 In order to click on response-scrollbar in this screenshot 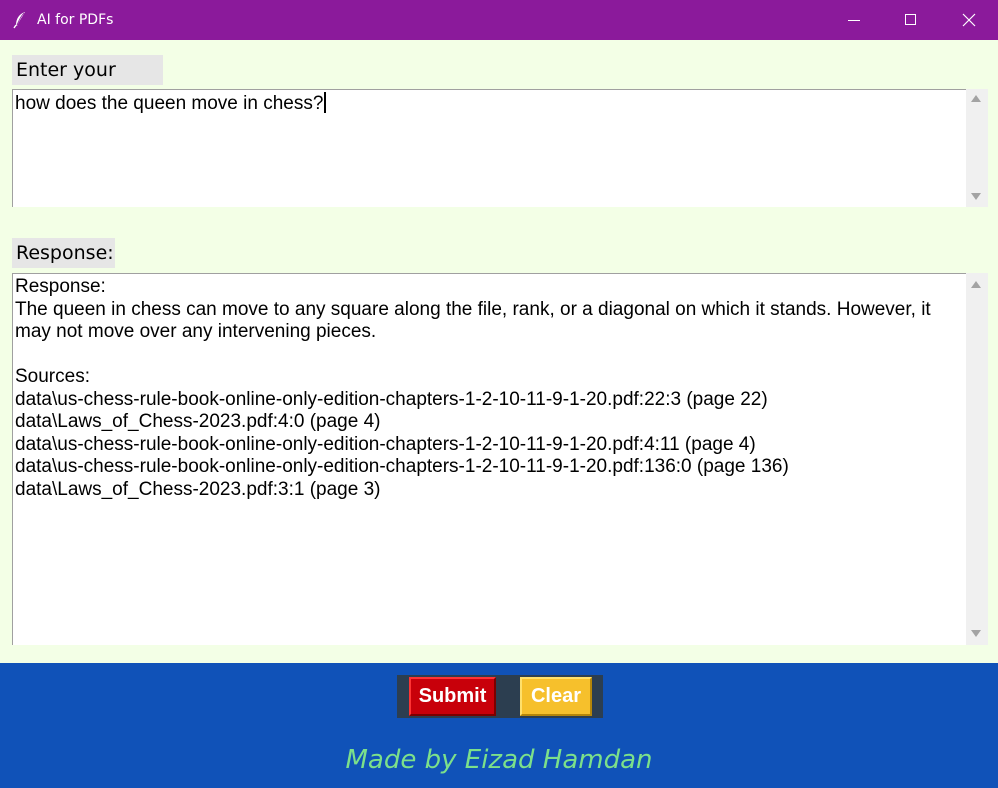, I will do `click(977, 459)`.